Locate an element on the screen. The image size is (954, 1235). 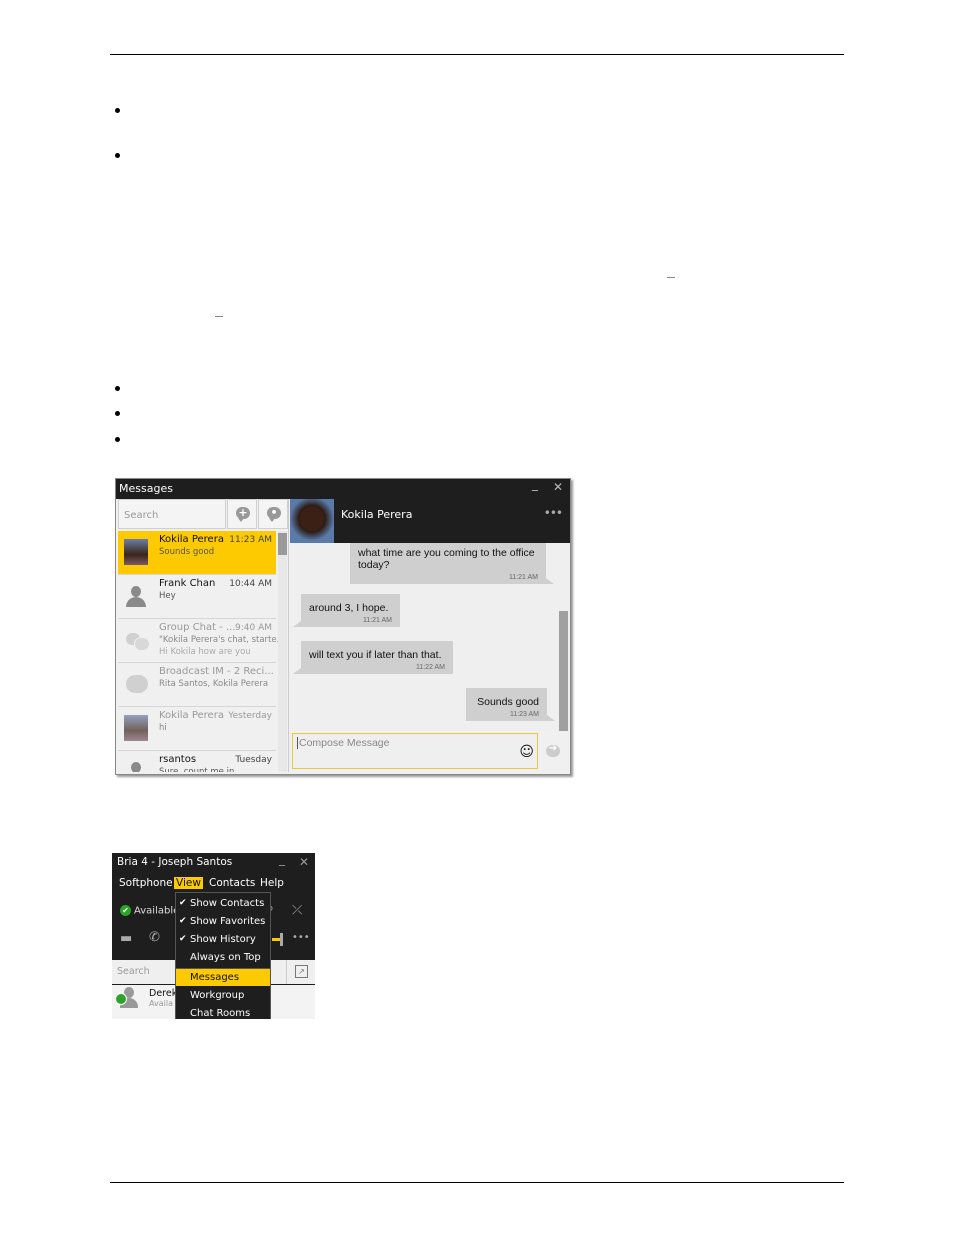
conversation-time: 10:44 AM is located at coordinates (250, 584).